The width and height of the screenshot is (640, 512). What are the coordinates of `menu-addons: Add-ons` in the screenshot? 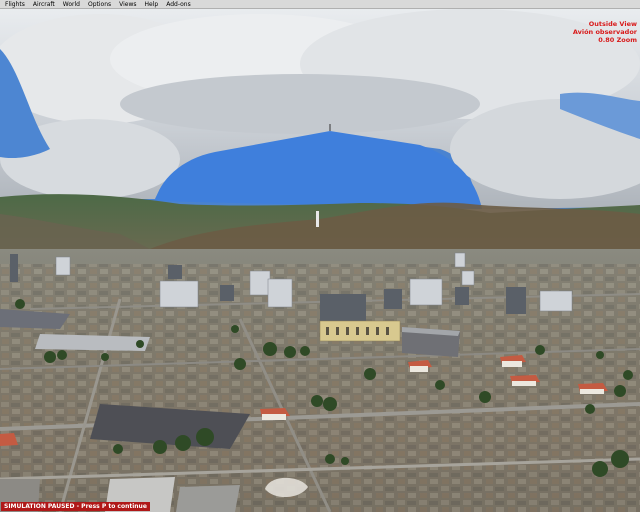 It's located at (178, 4).